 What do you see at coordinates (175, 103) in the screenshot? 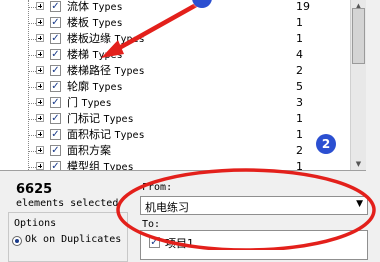
I see `tree-row: ✓ 门 Types 3` at bounding box center [175, 103].